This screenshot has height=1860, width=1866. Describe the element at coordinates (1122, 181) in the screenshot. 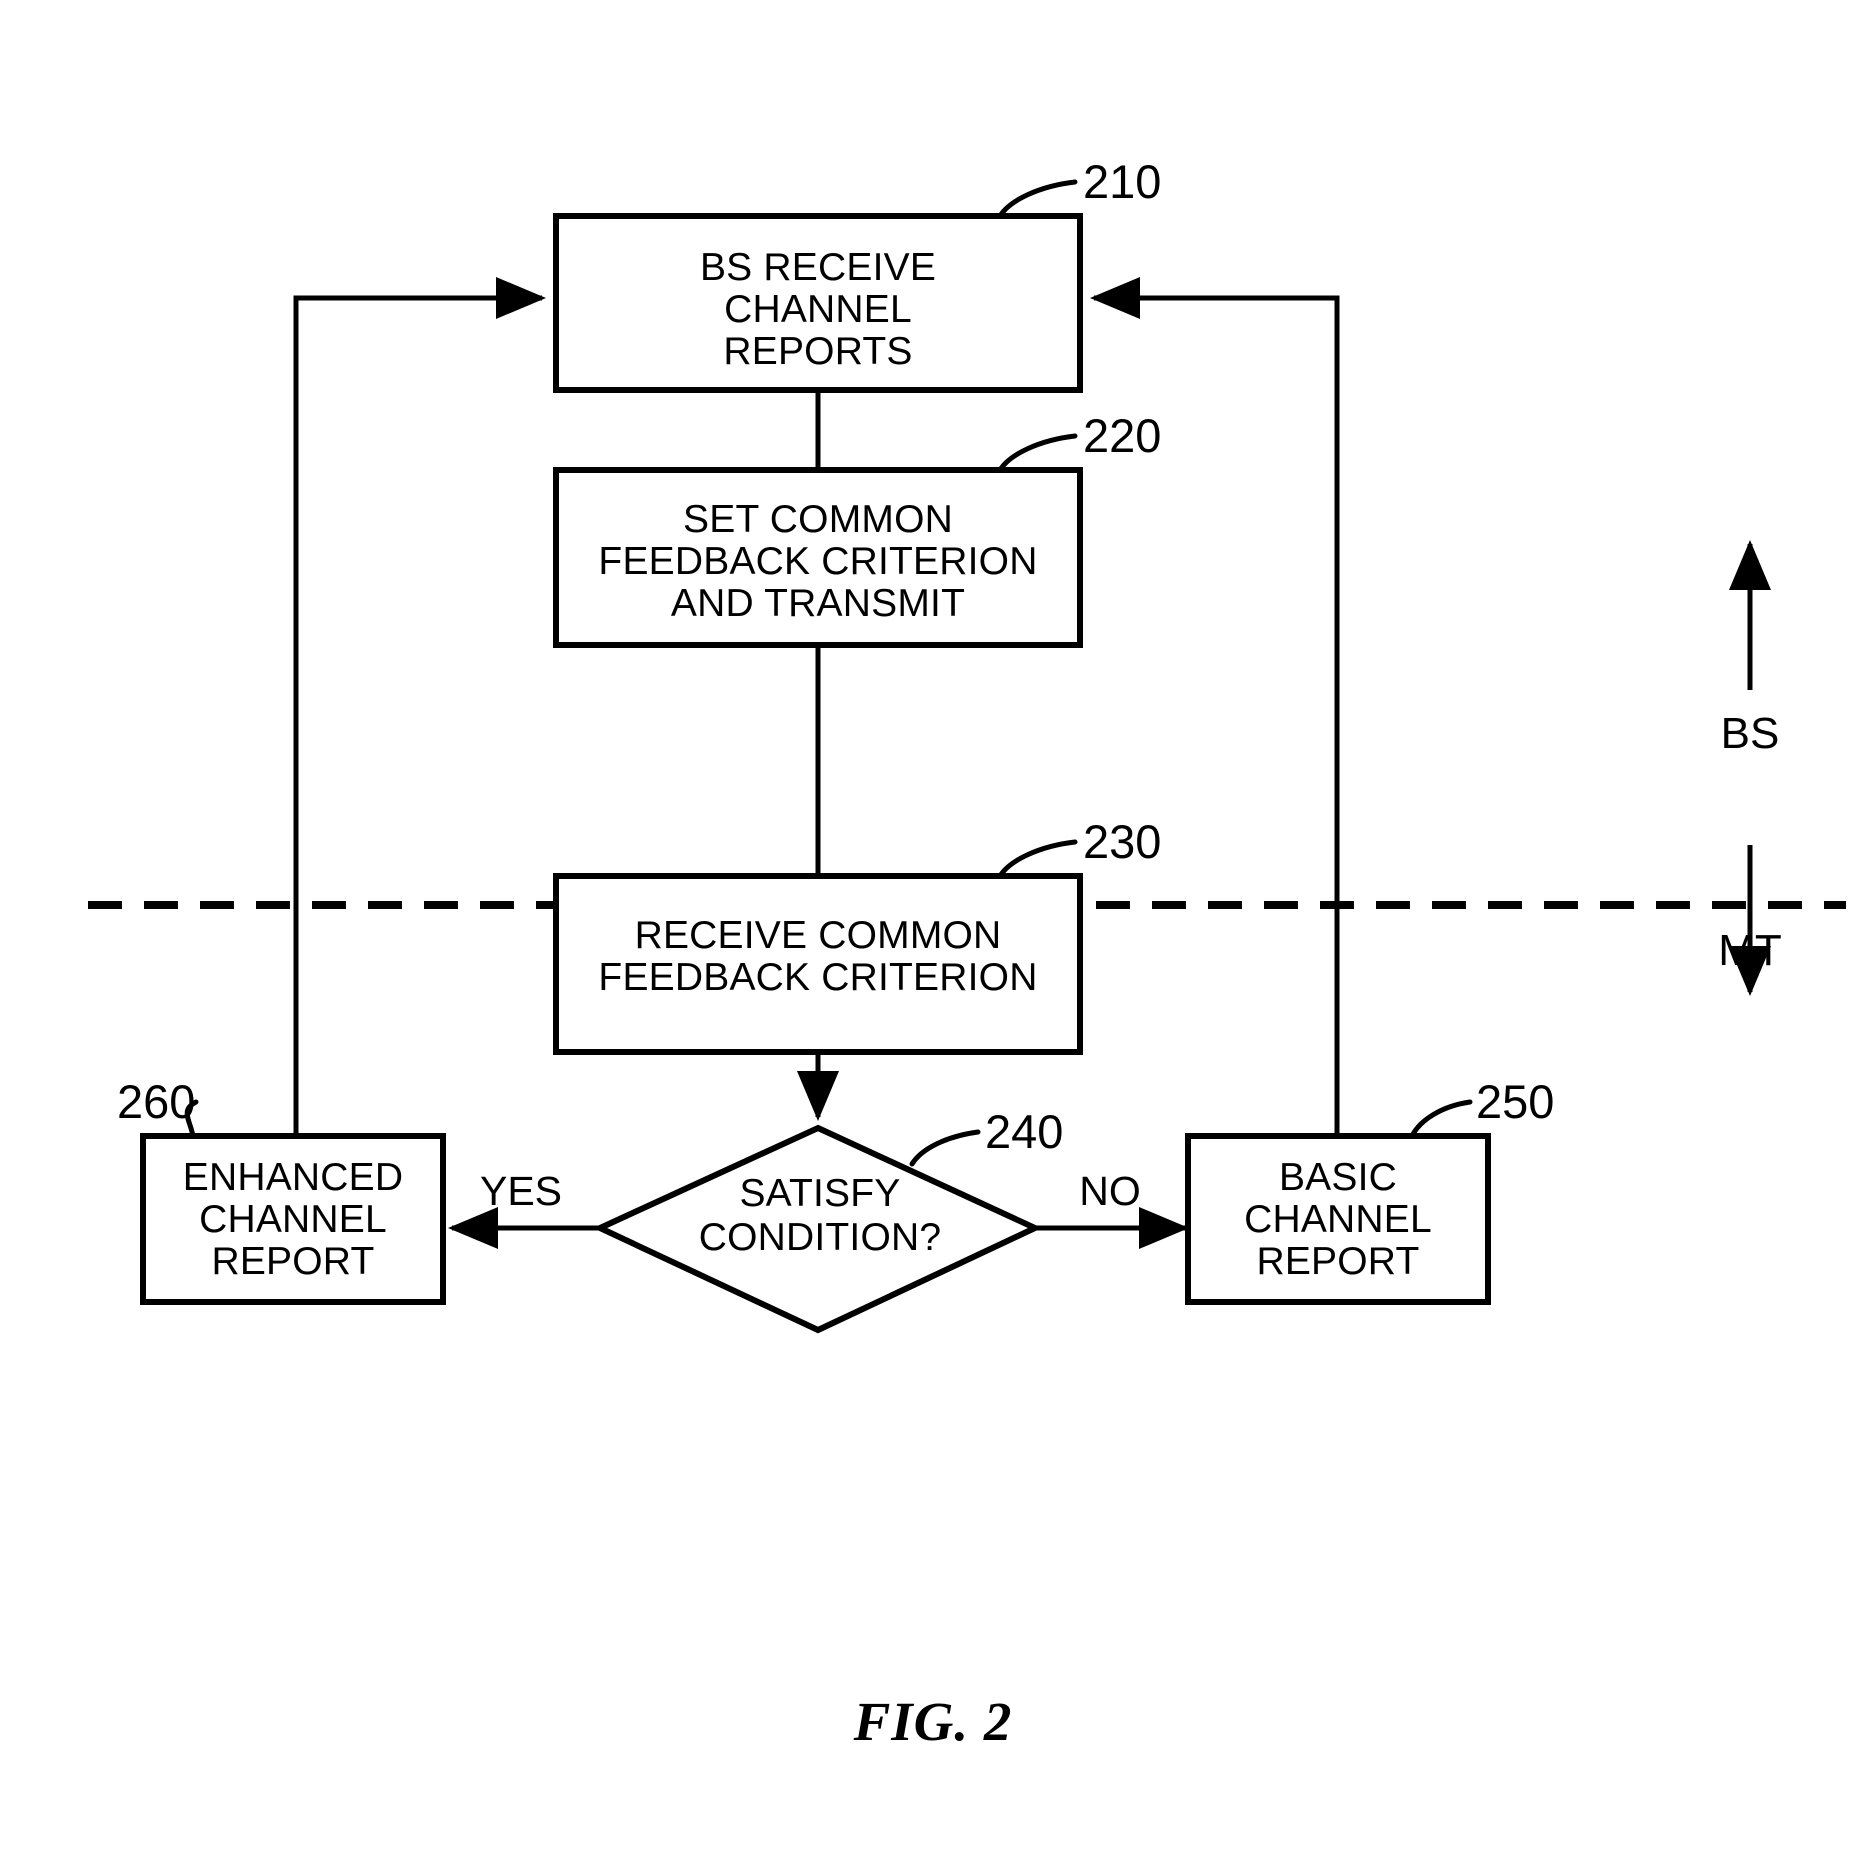

I see `node-210-ref-number: 210` at that location.